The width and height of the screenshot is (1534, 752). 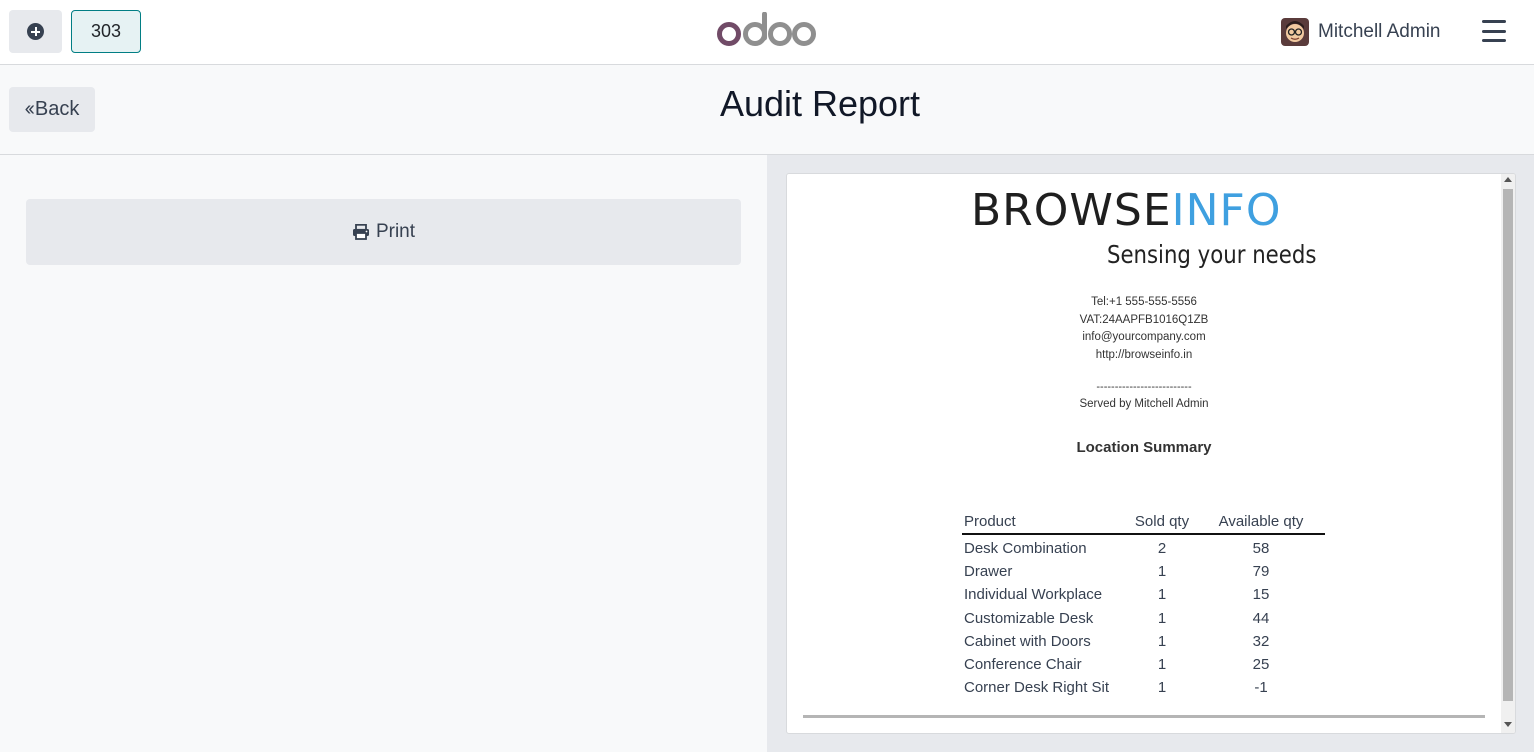 I want to click on column-header-sold-qty: Sold qty, so click(x=1162, y=521).